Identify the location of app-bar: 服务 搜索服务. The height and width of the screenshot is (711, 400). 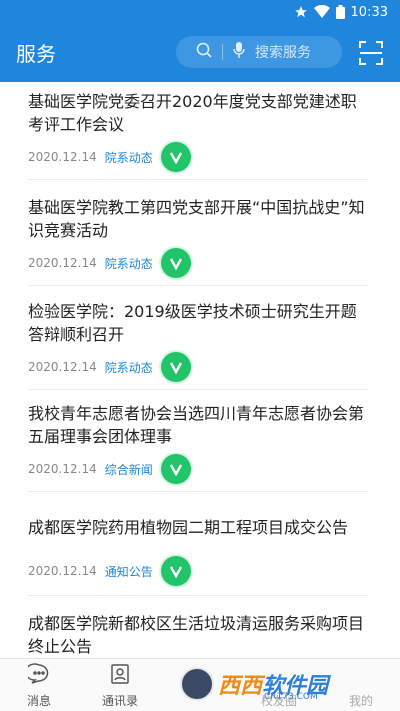
(200, 53).